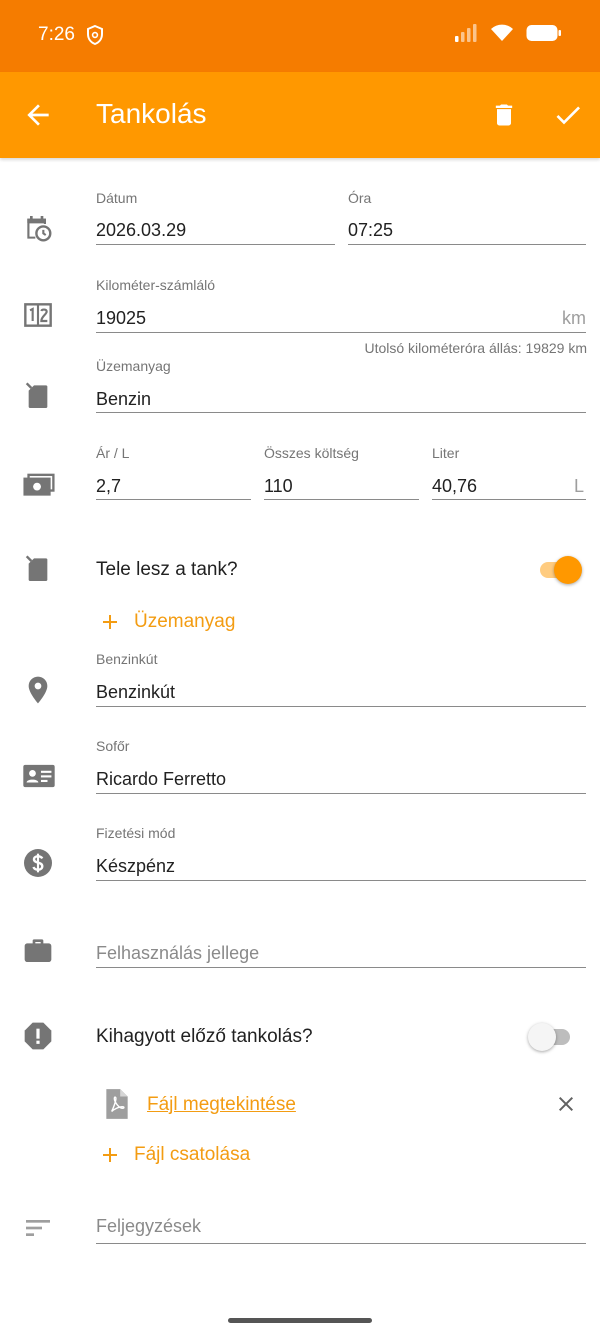 This screenshot has height=1336, width=600. What do you see at coordinates (509, 499) in the screenshot?
I see `liters-underline` at bounding box center [509, 499].